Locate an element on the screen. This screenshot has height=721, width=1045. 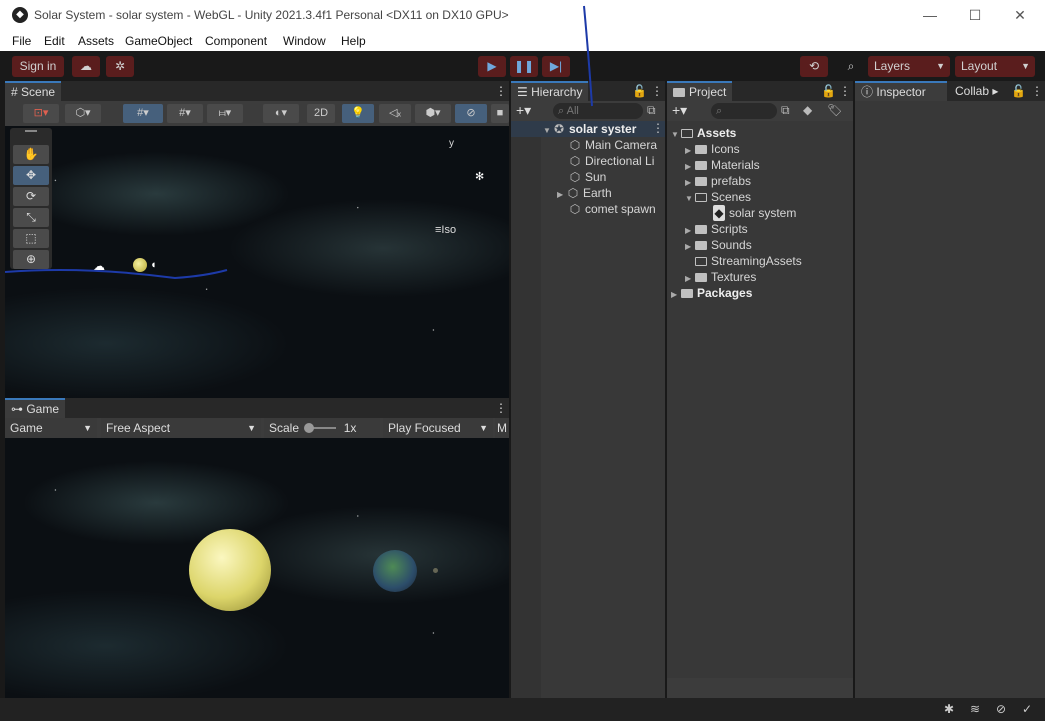
play-icon: ▶ is located at coordinates (492, 66).